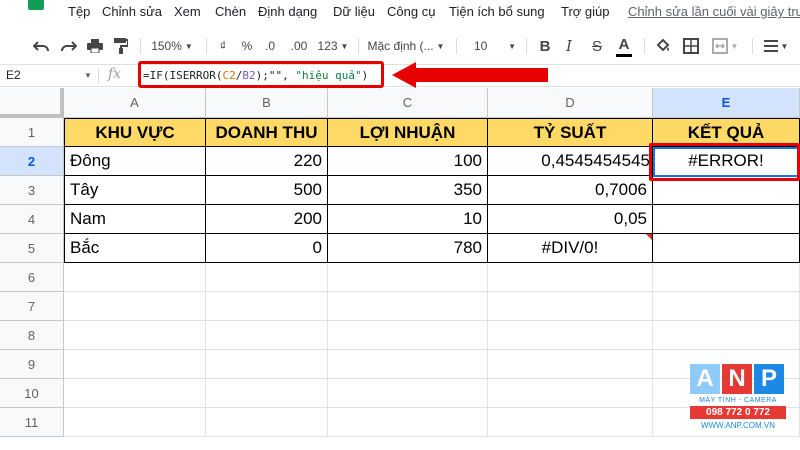  What do you see at coordinates (32, 161) in the screenshot?
I see `row-header-2: 2` at bounding box center [32, 161].